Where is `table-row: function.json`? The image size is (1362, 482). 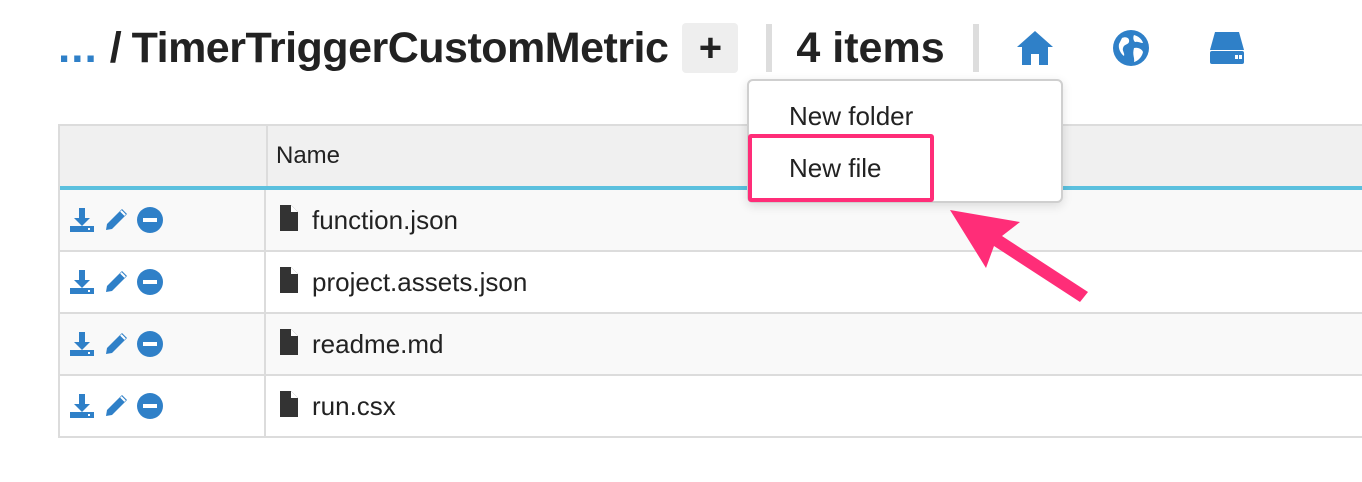
table-row: function.json is located at coordinates (711, 221).